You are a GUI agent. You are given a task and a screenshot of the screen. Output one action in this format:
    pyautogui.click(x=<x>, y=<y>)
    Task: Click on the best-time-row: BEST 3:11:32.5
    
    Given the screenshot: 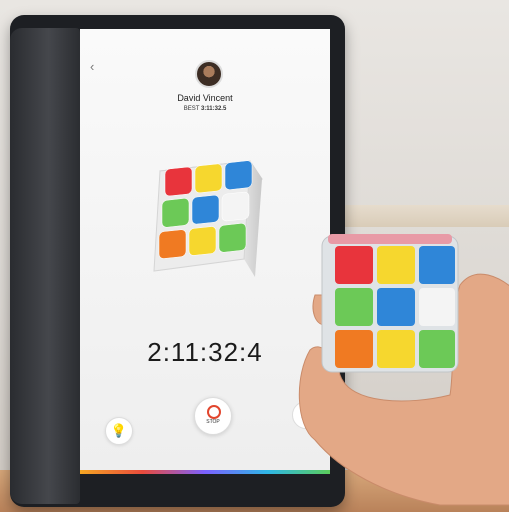 What is the action you would take?
    pyautogui.click(x=205, y=109)
    